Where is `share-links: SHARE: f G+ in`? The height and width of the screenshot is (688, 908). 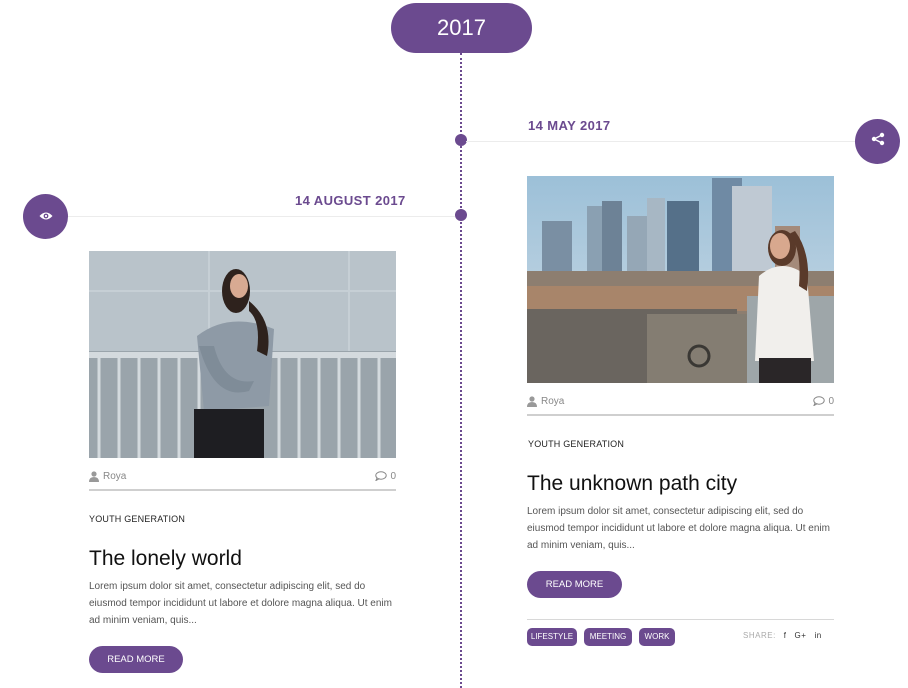 share-links: SHARE: f G+ in is located at coordinates (782, 635).